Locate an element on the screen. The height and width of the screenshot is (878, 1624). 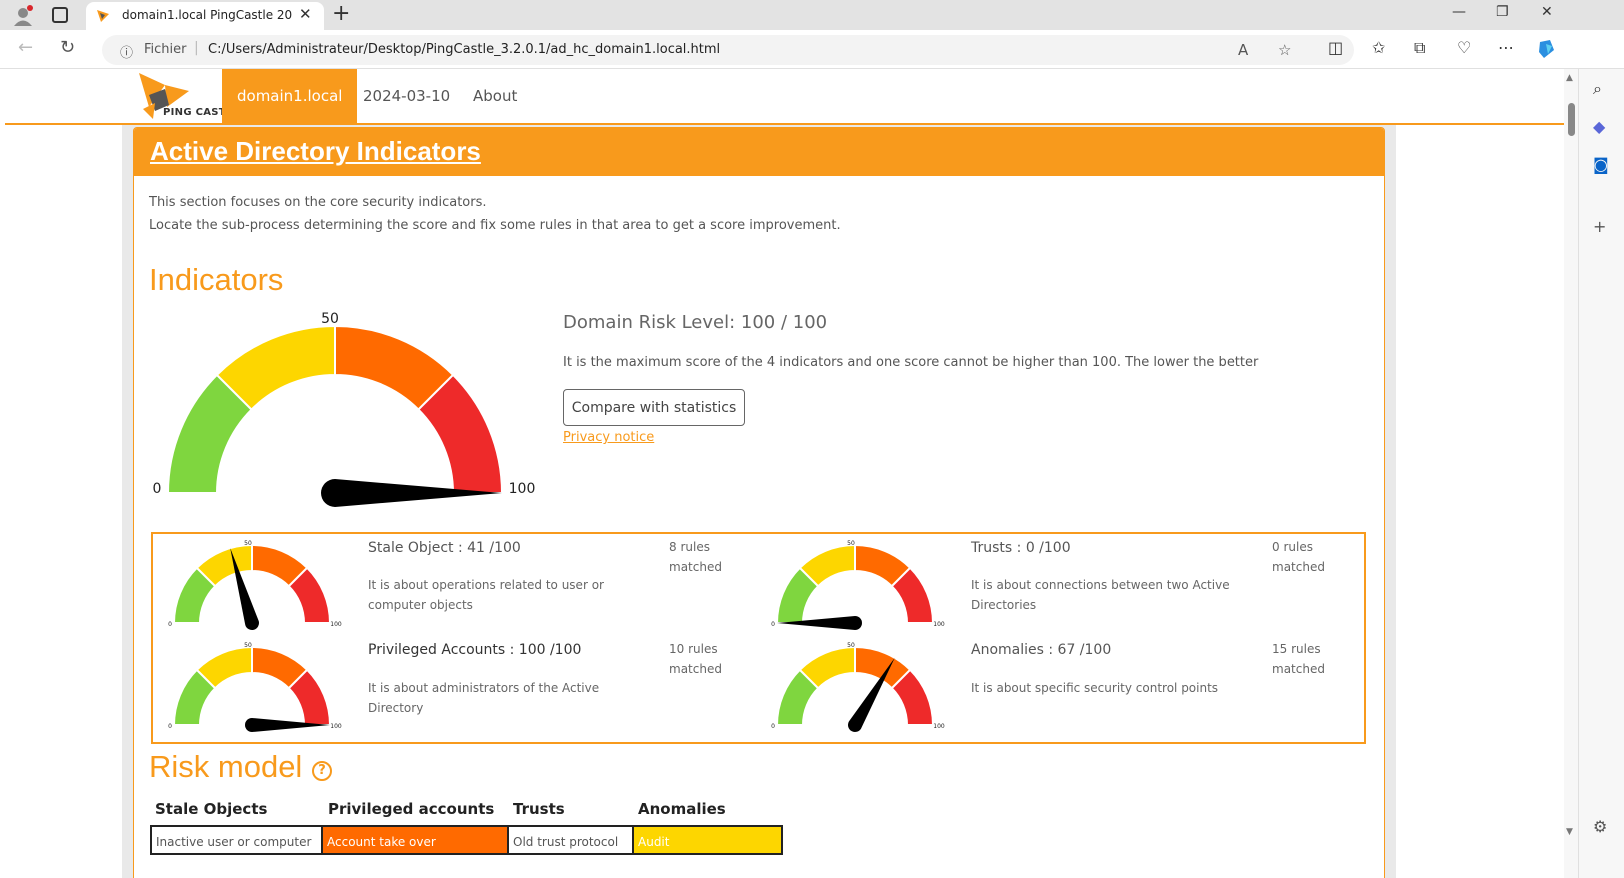
compare-with-statistics-button: Compare with statistics is located at coordinates (654, 407).